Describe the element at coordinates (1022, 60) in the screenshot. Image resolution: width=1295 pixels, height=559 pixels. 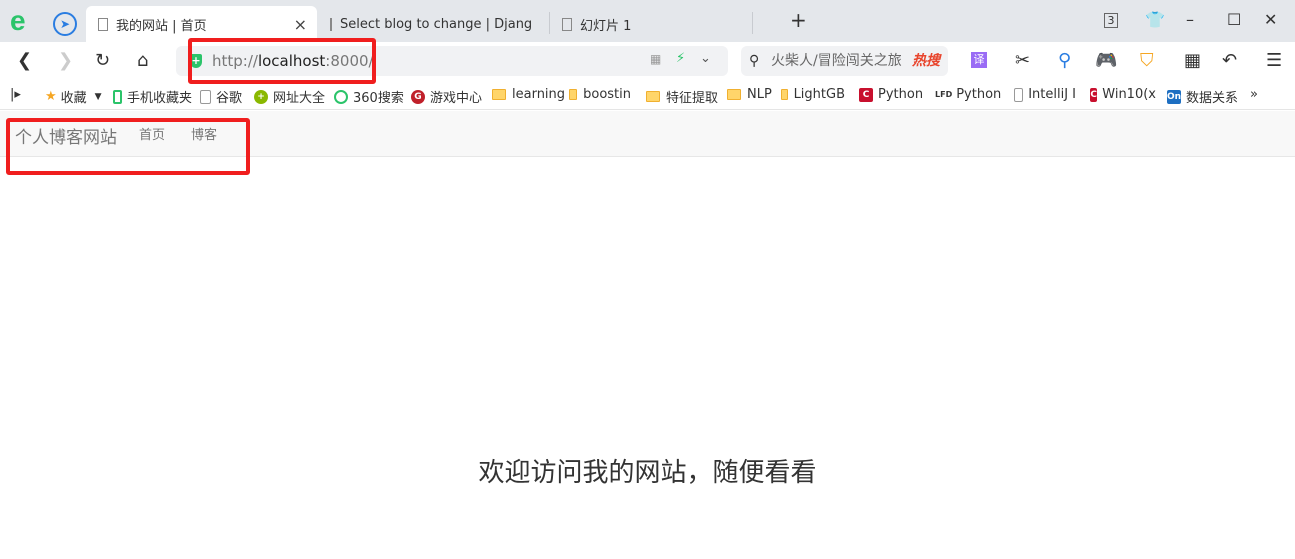
I see `scissors-icon: ✂` at that location.